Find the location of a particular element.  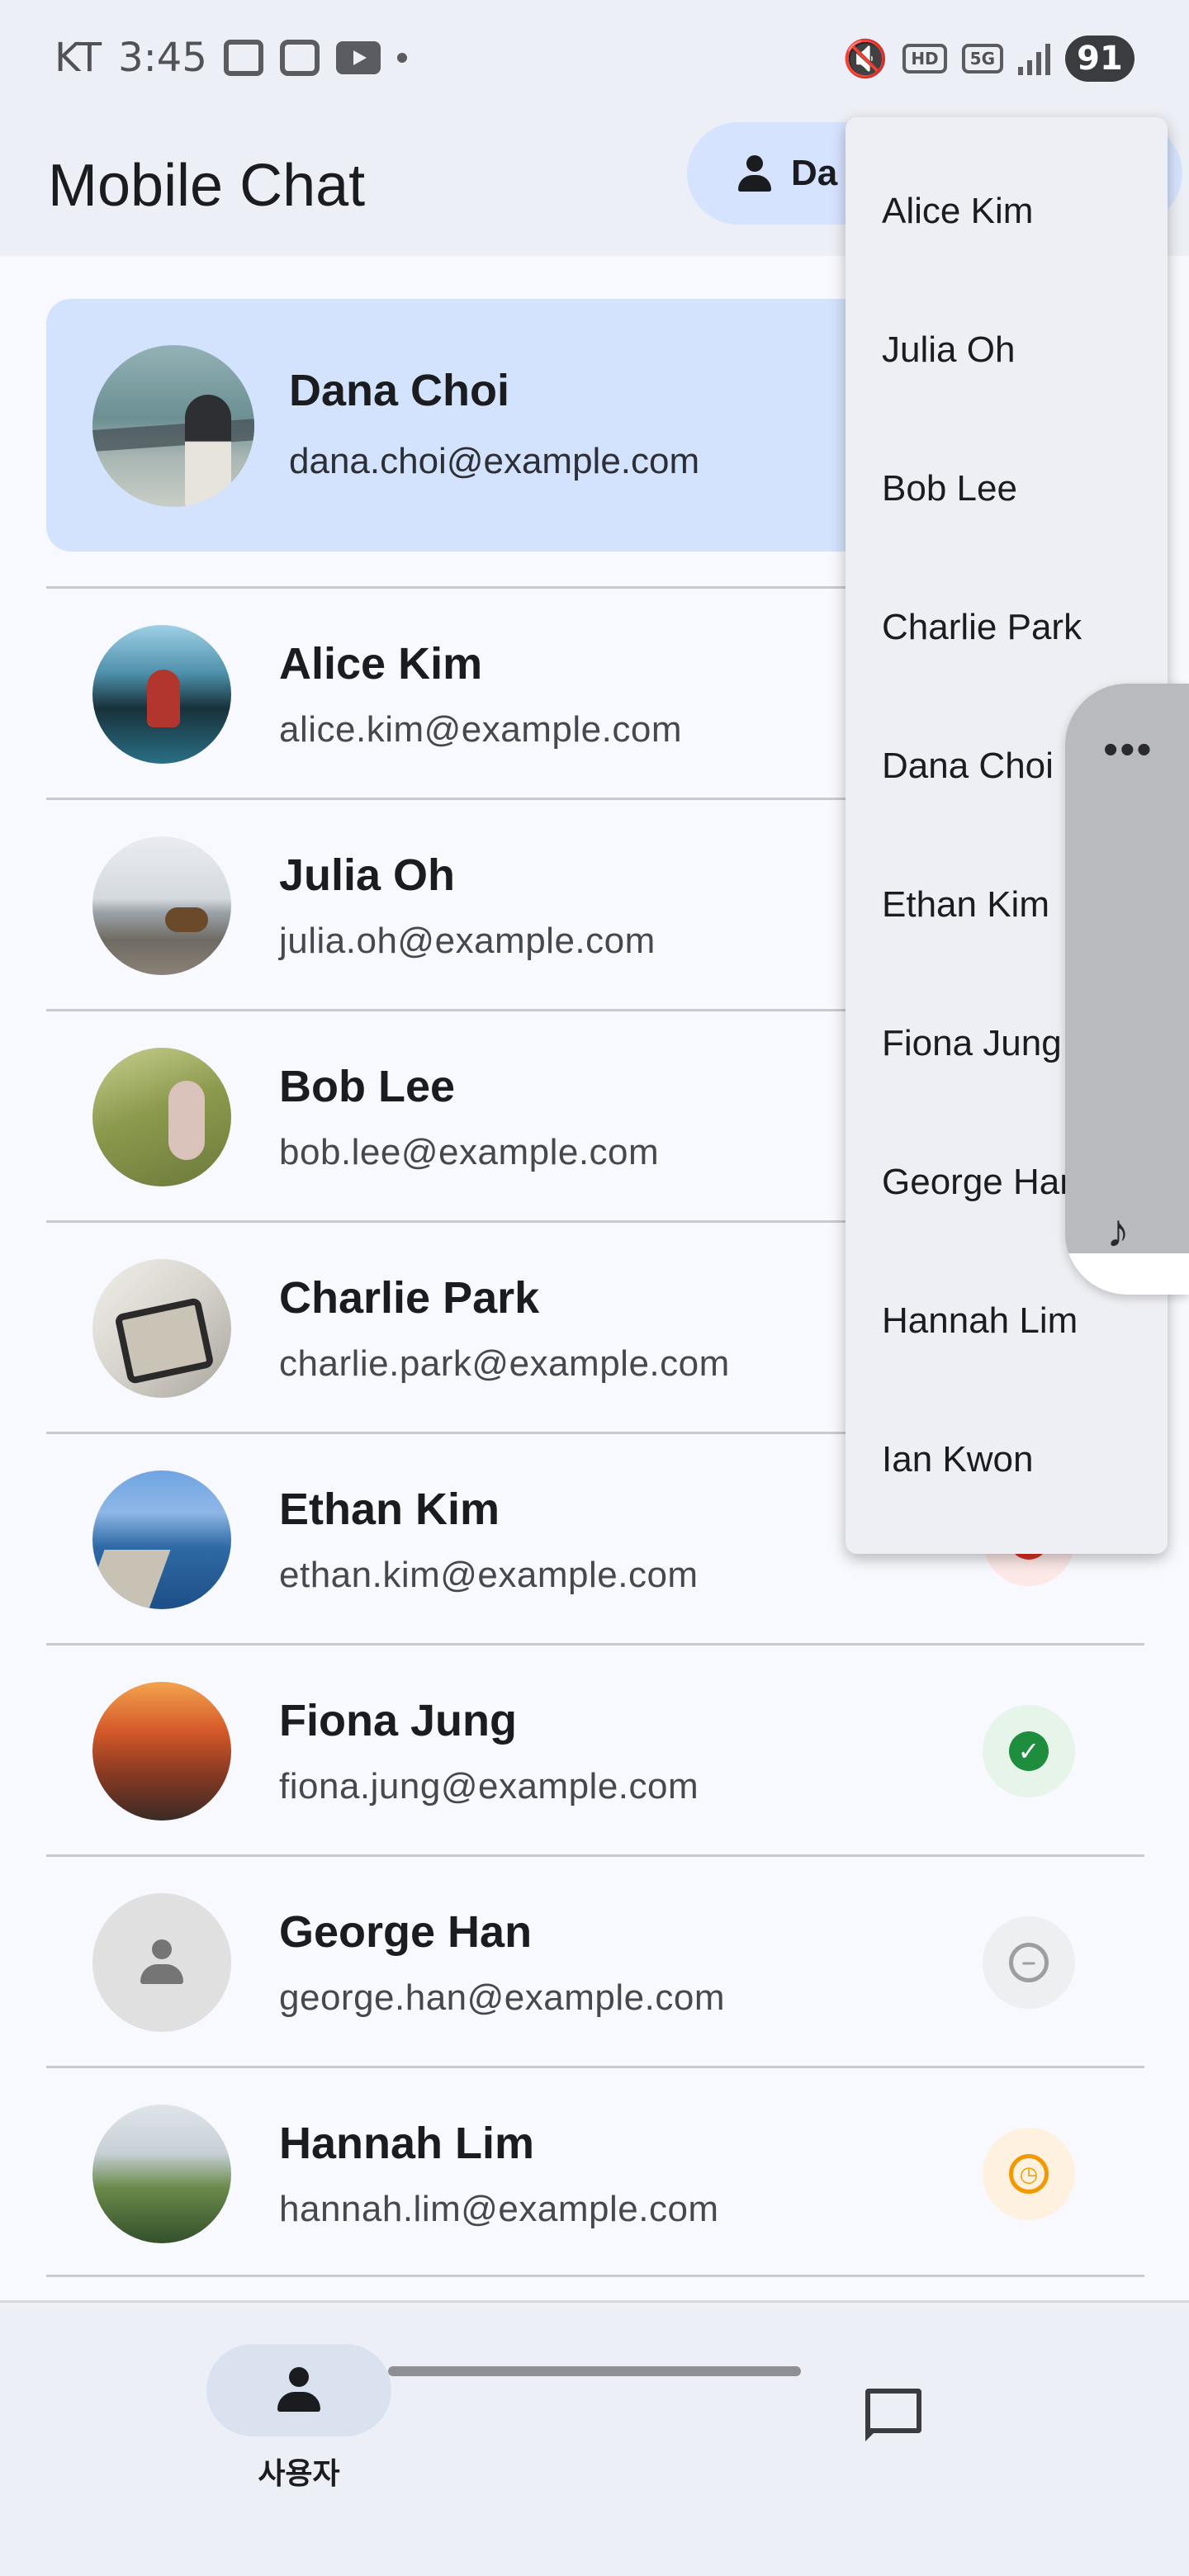

contact-email: hannah.lim@example.com is located at coordinates (499, 2209).